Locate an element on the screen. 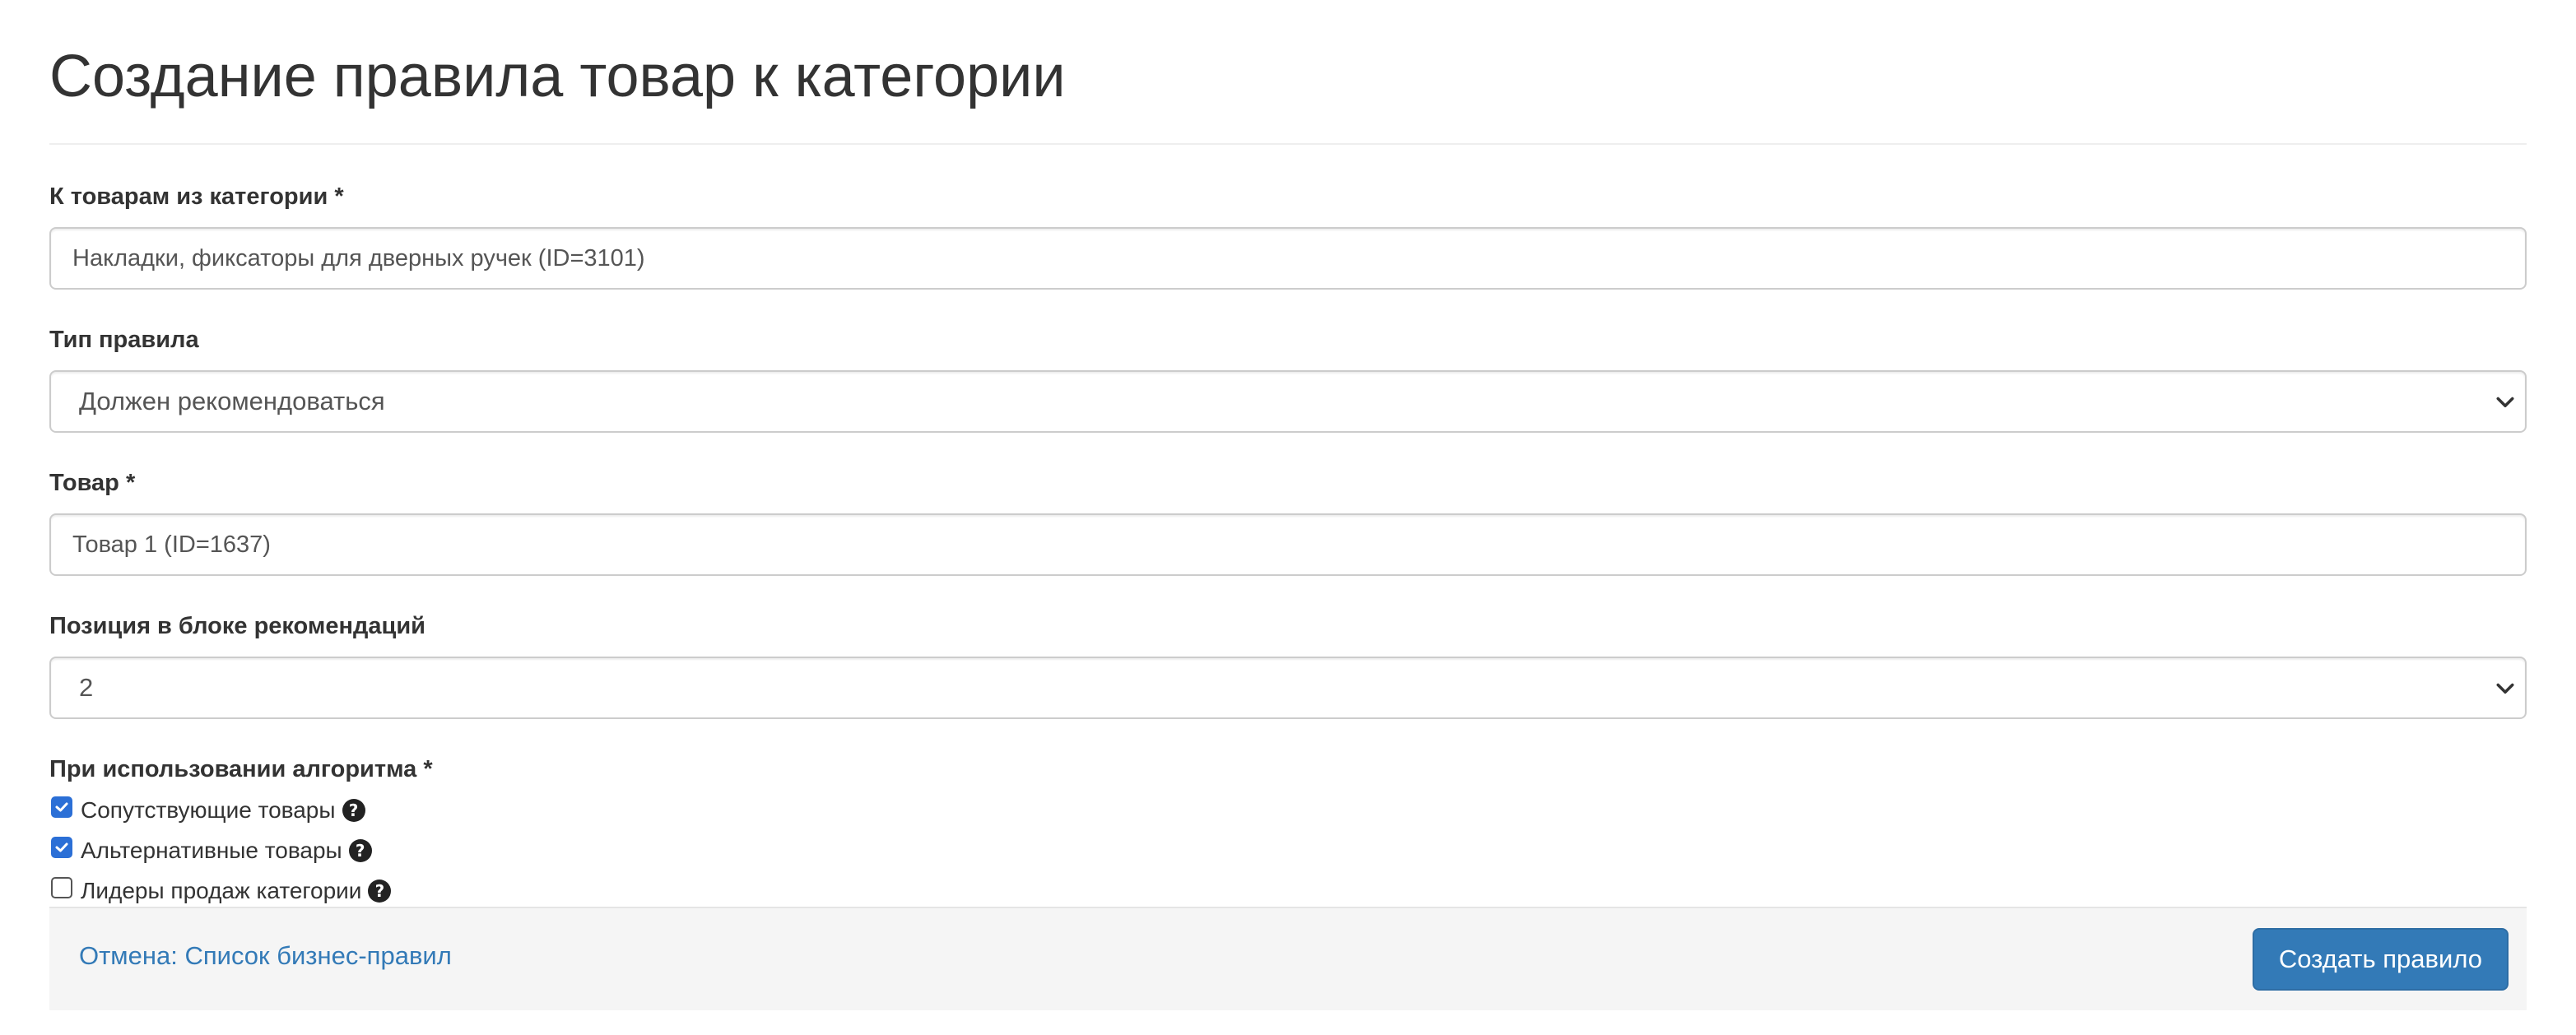 This screenshot has height=1035, width=2576. position-selected-value: 2 is located at coordinates (86, 687).